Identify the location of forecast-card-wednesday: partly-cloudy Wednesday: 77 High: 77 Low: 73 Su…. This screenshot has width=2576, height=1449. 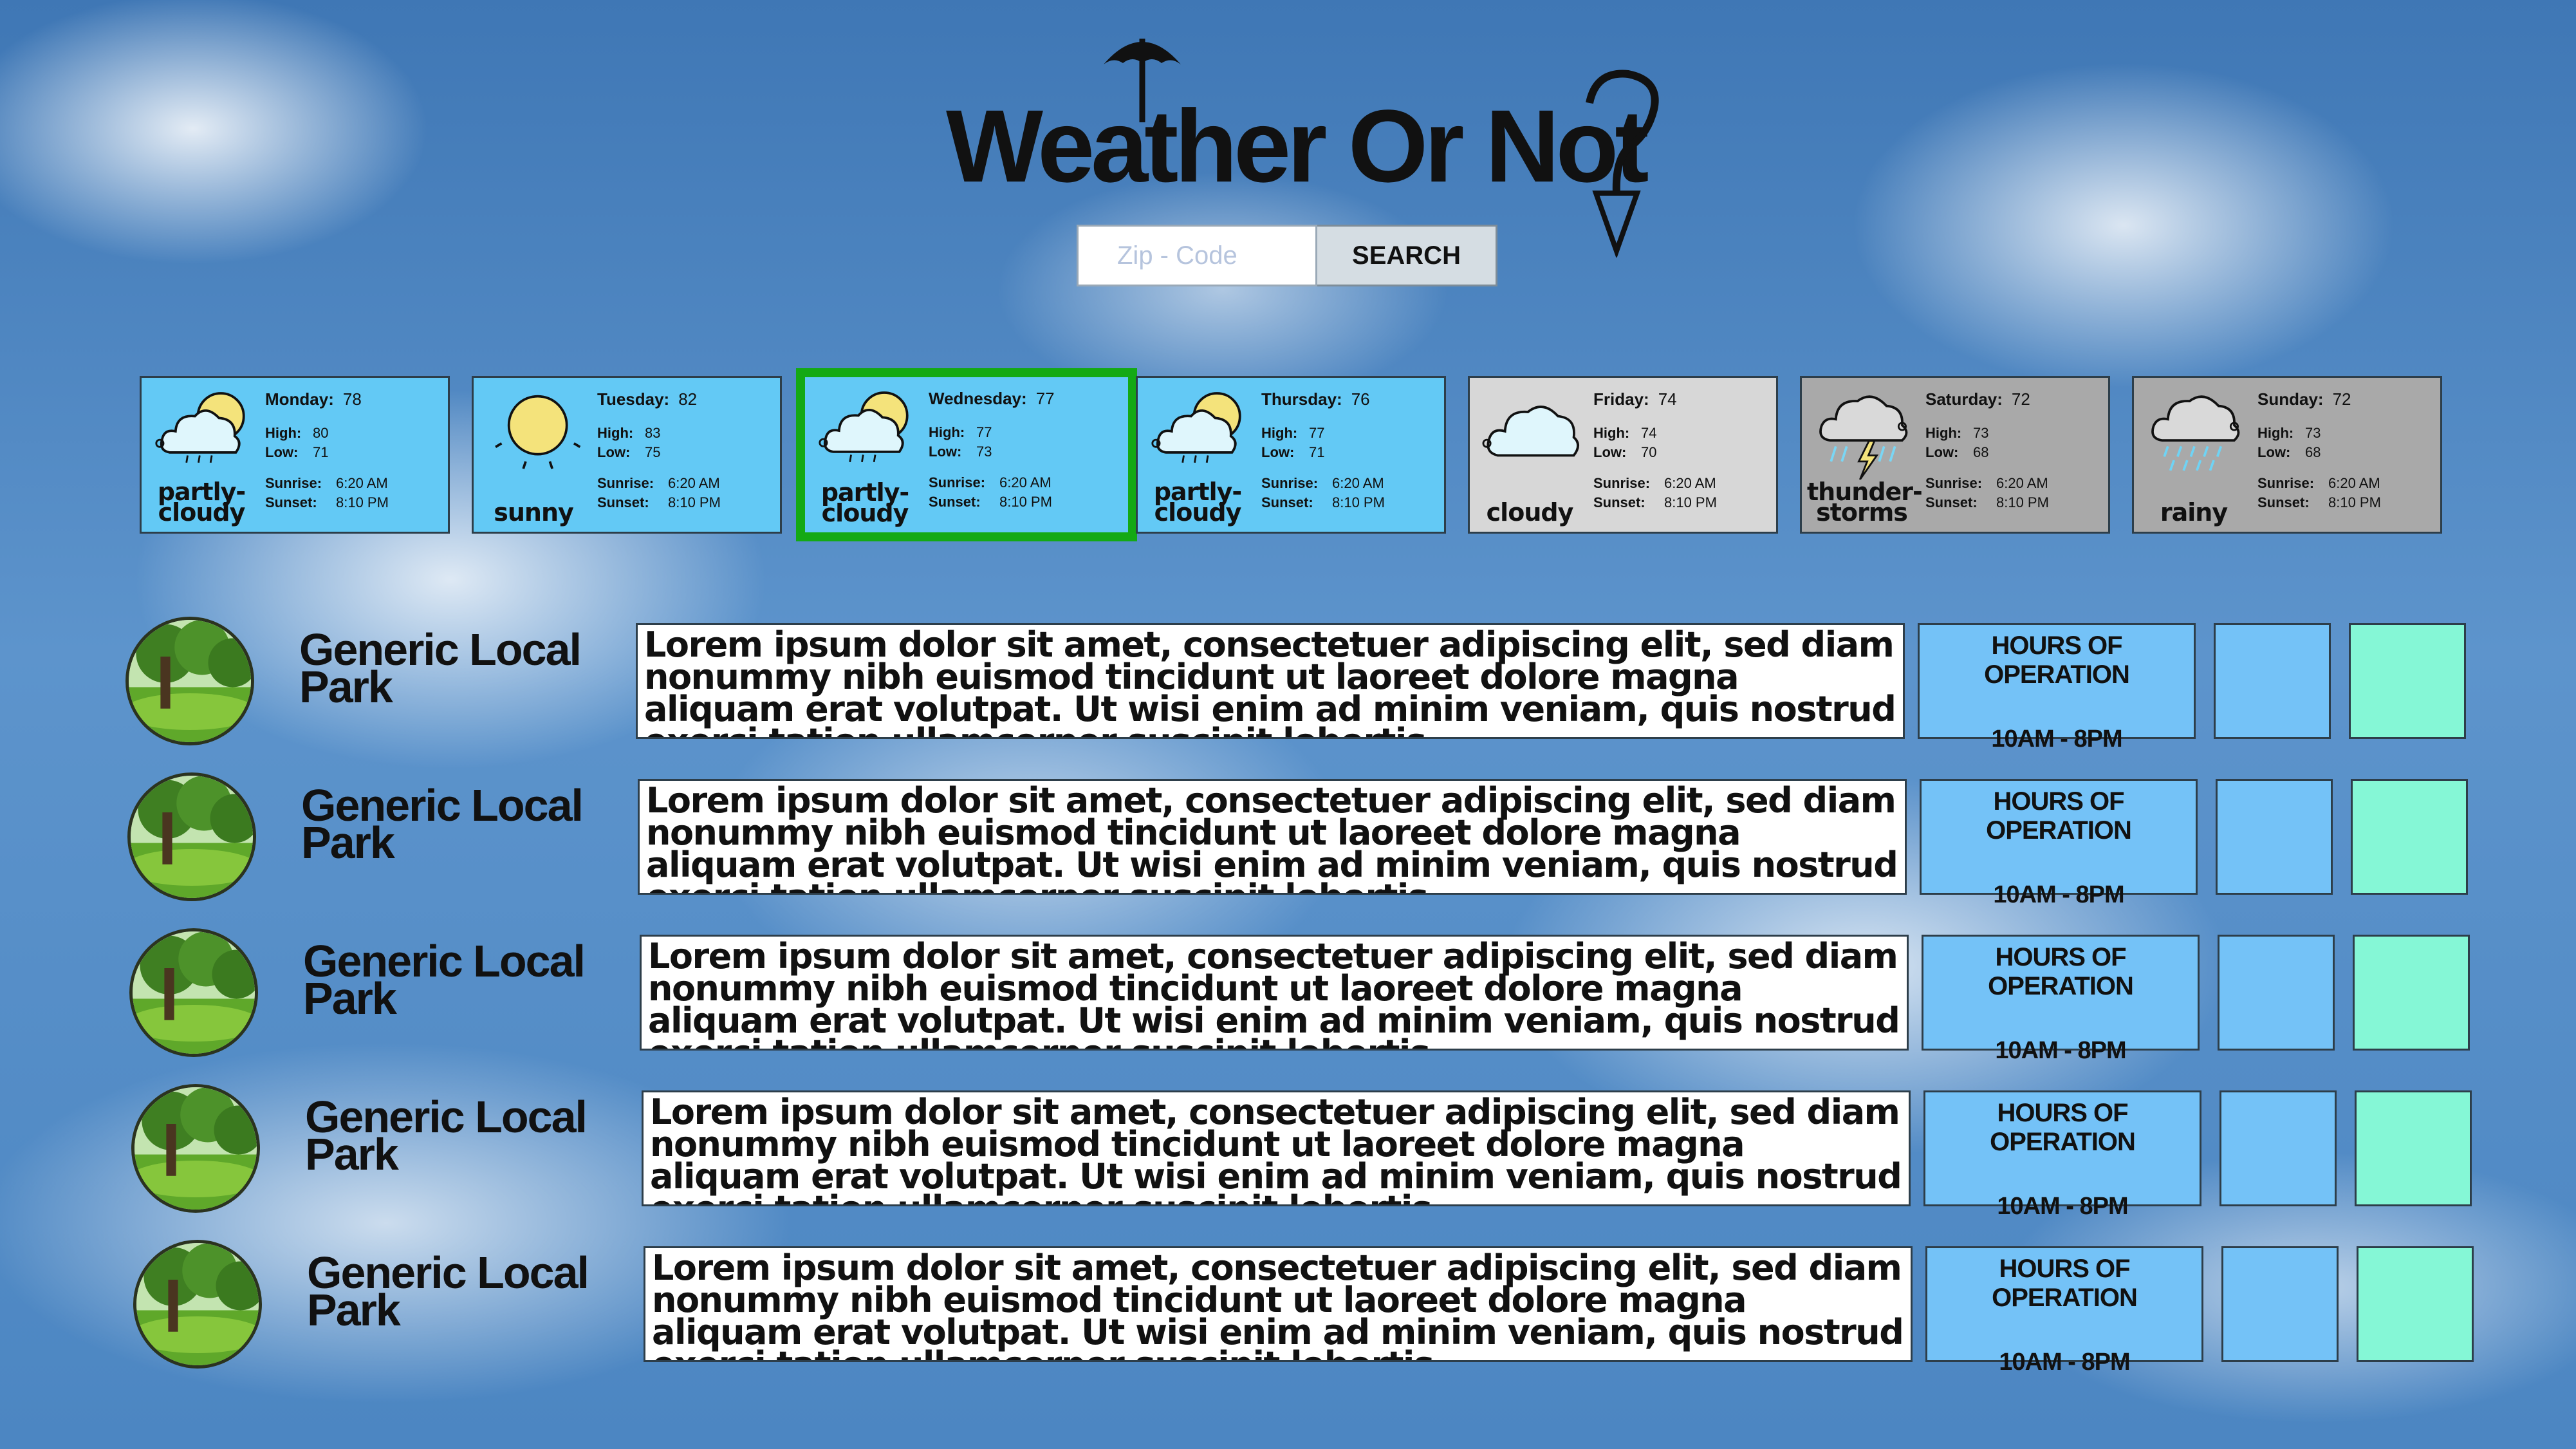
(966, 454).